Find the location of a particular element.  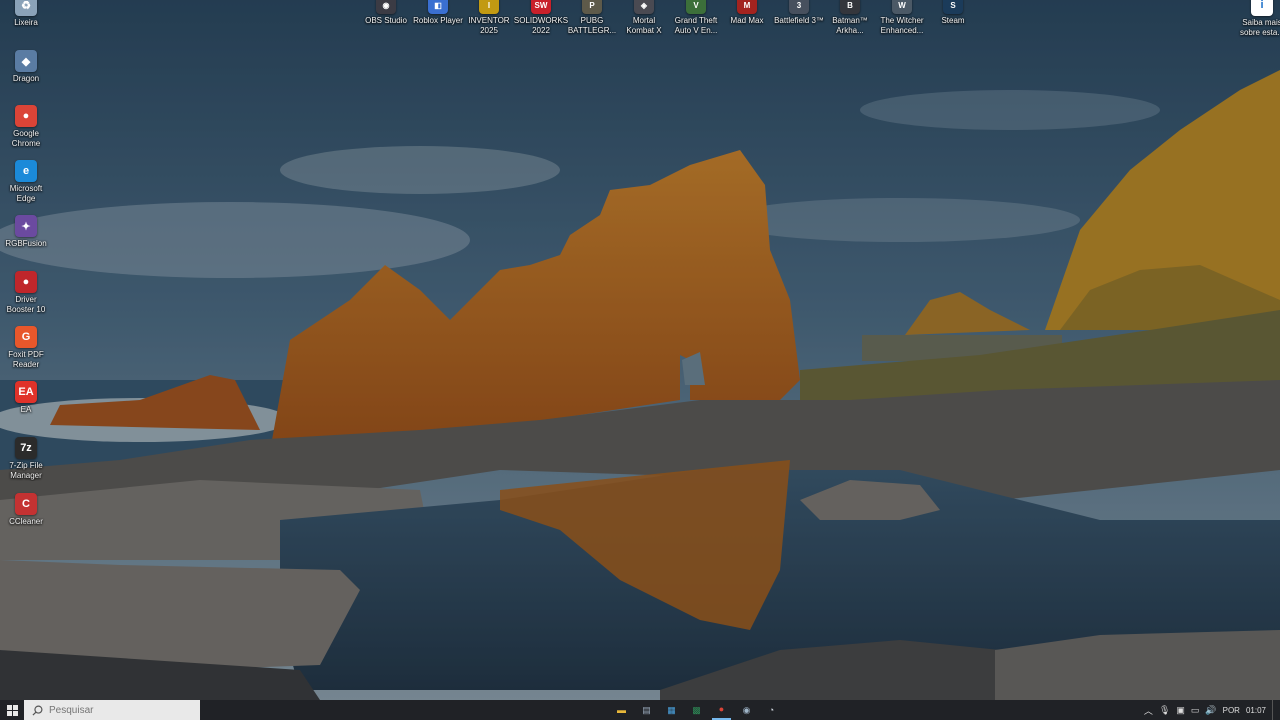

learn-more-icon: i is located at coordinates (1262, 8).